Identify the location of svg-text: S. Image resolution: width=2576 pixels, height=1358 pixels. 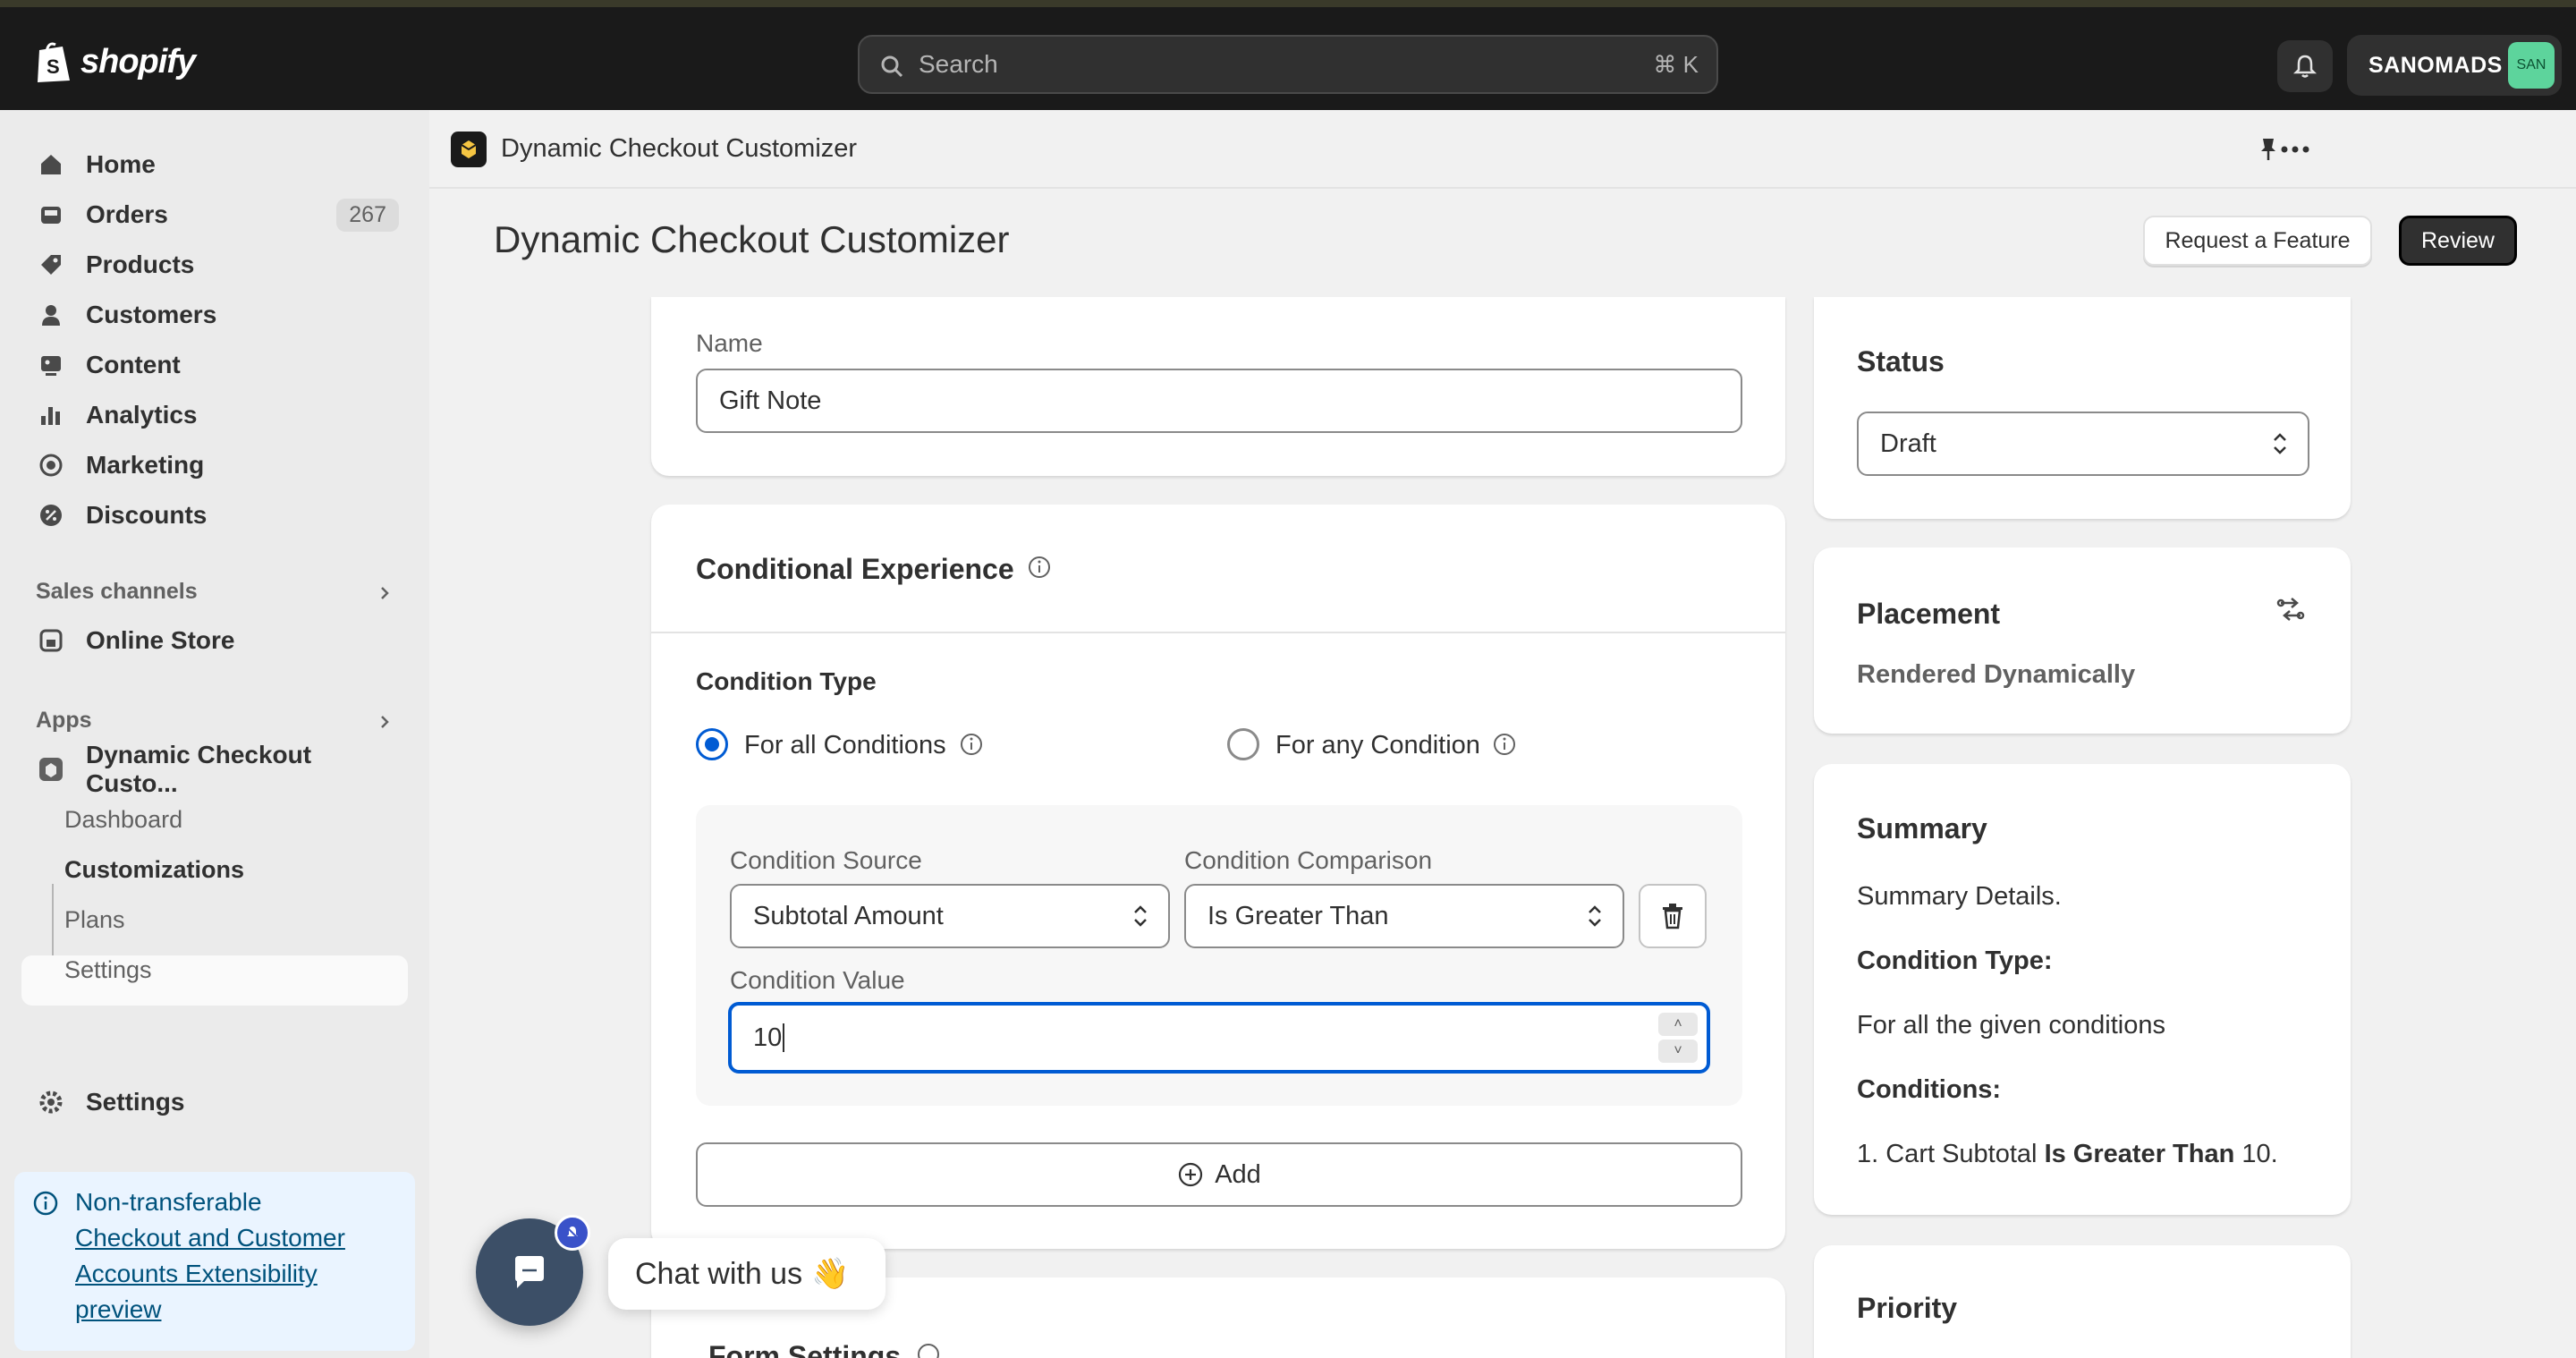
(53, 66).